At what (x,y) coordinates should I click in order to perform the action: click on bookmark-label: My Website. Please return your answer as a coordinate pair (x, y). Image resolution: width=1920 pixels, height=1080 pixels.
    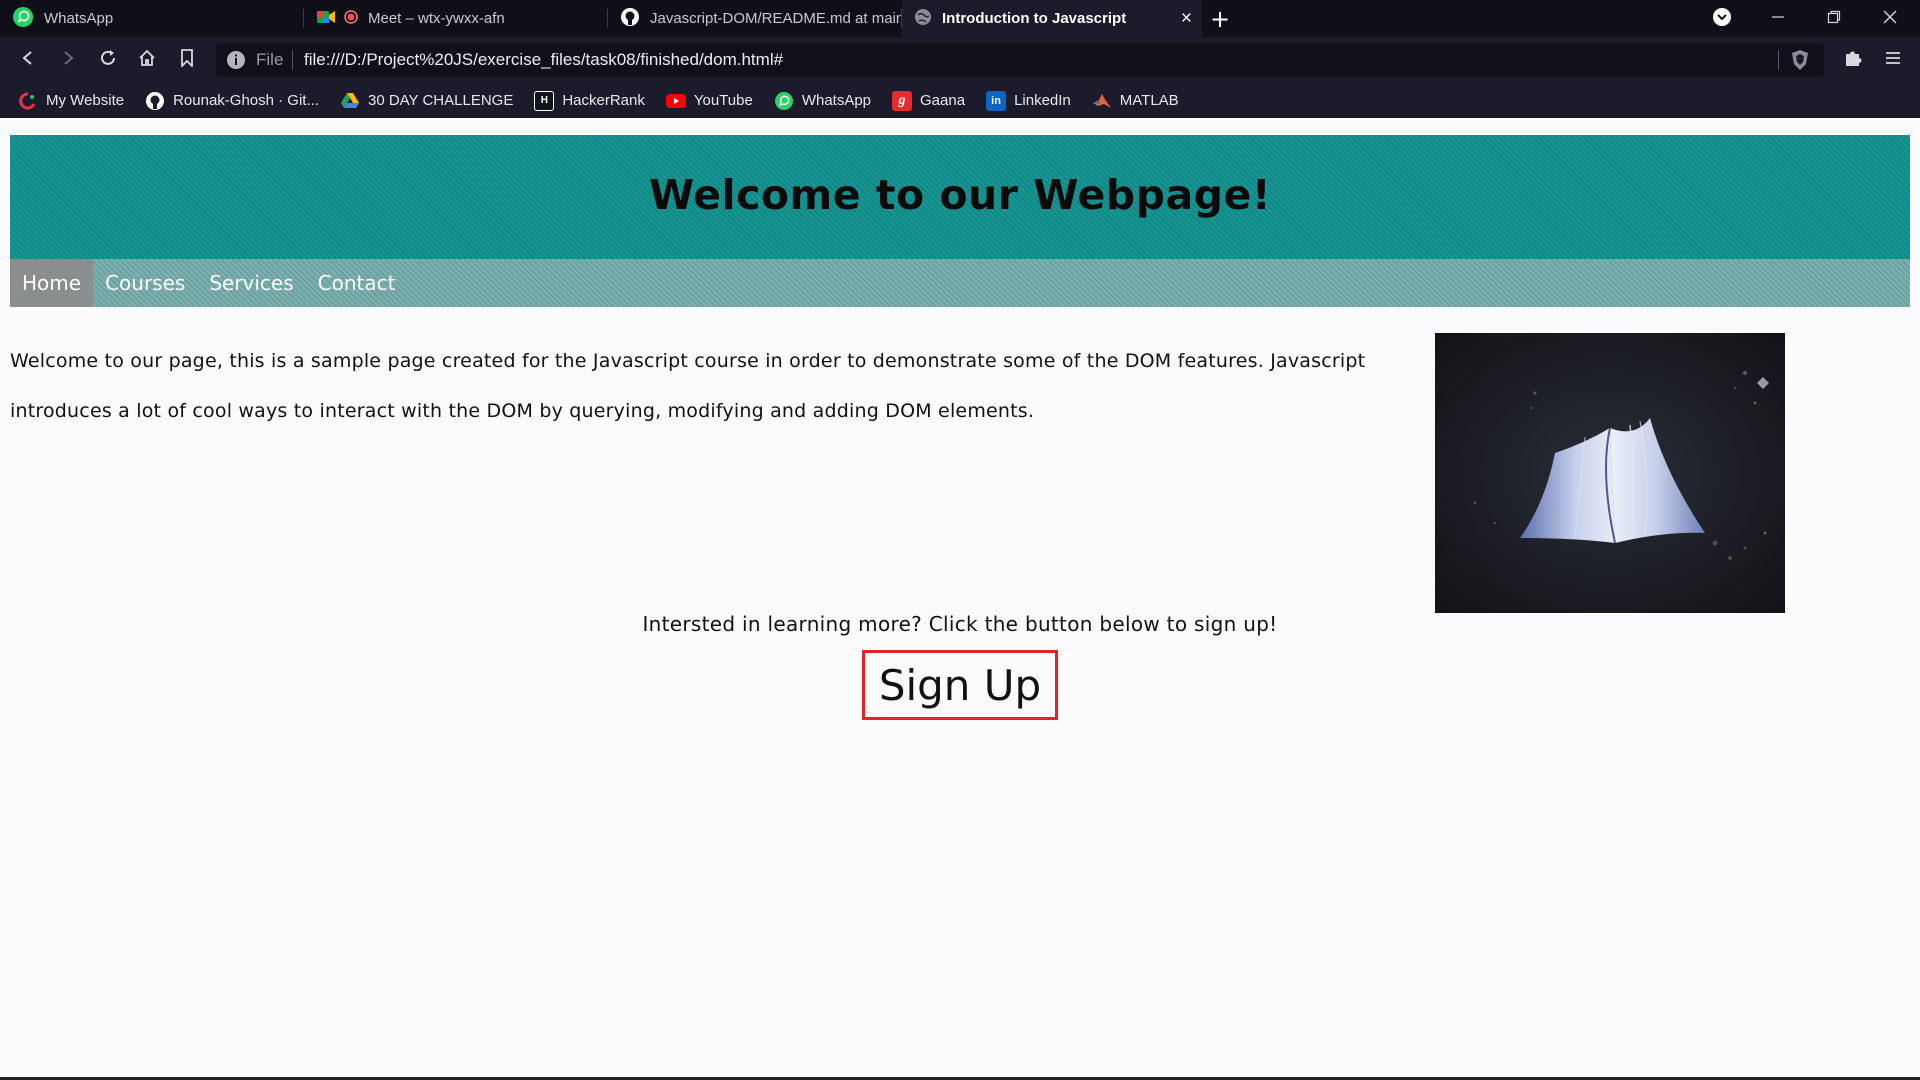
    Looking at the image, I should click on (85, 100).